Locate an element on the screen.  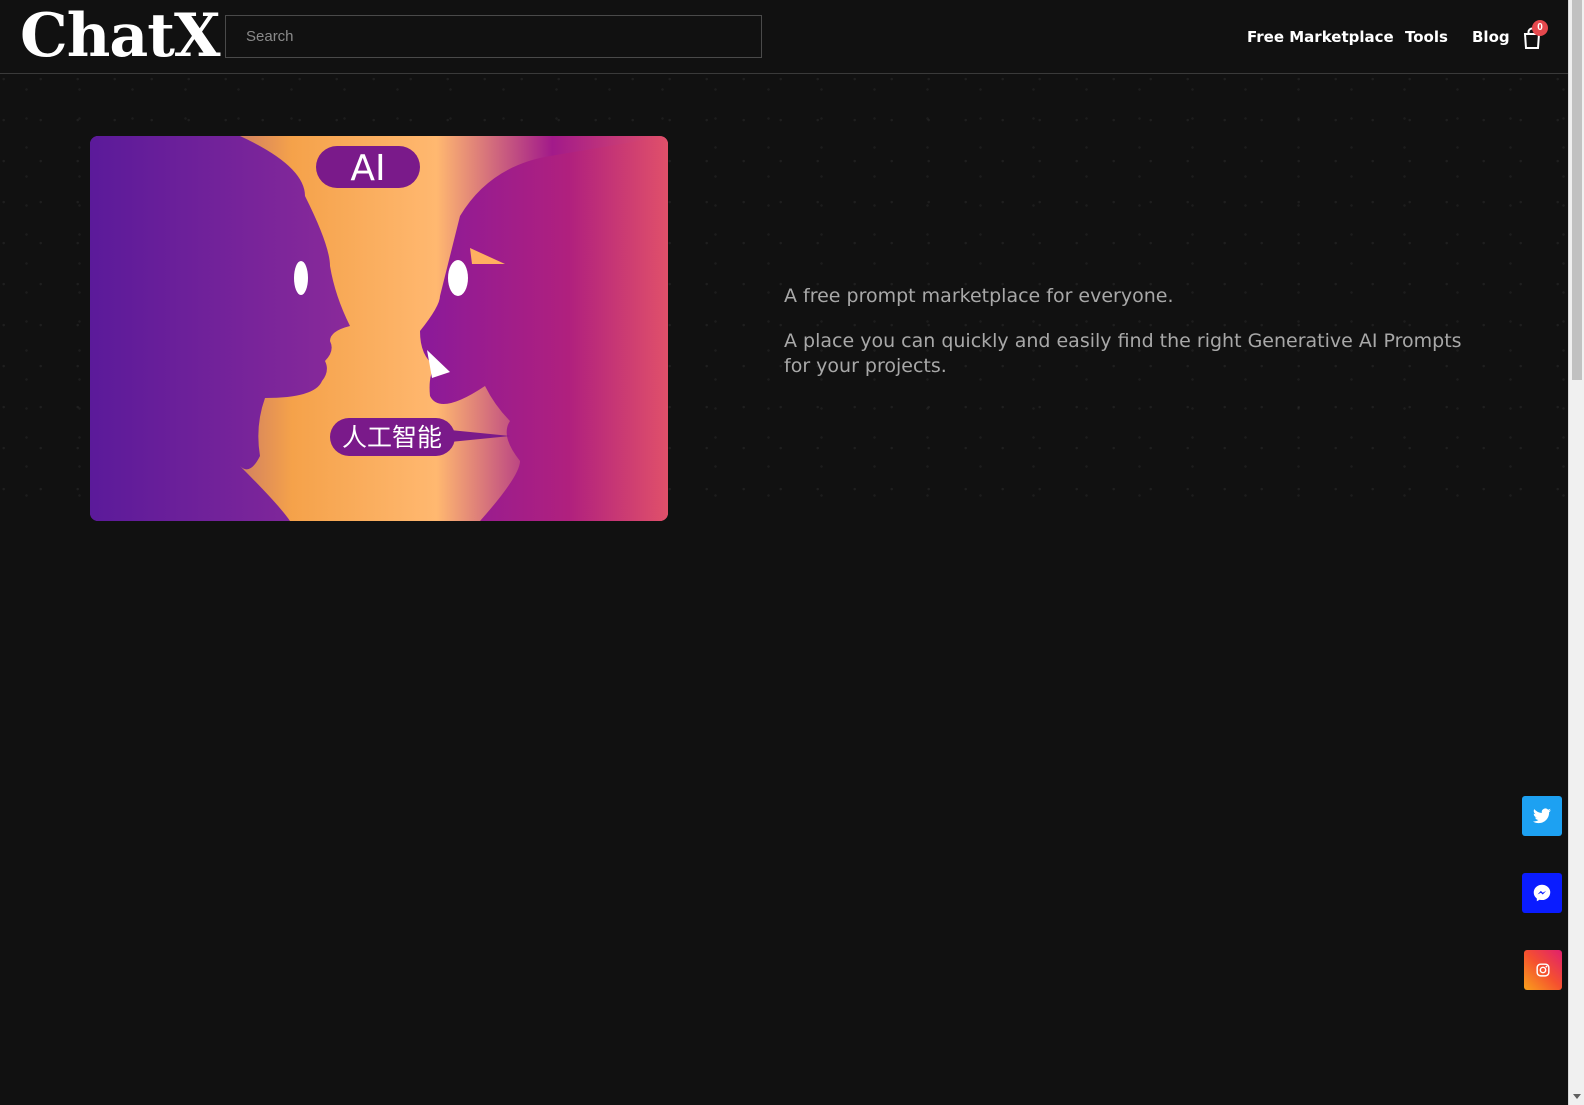
image-label-chinese: 人工智能 is located at coordinates (392, 437).